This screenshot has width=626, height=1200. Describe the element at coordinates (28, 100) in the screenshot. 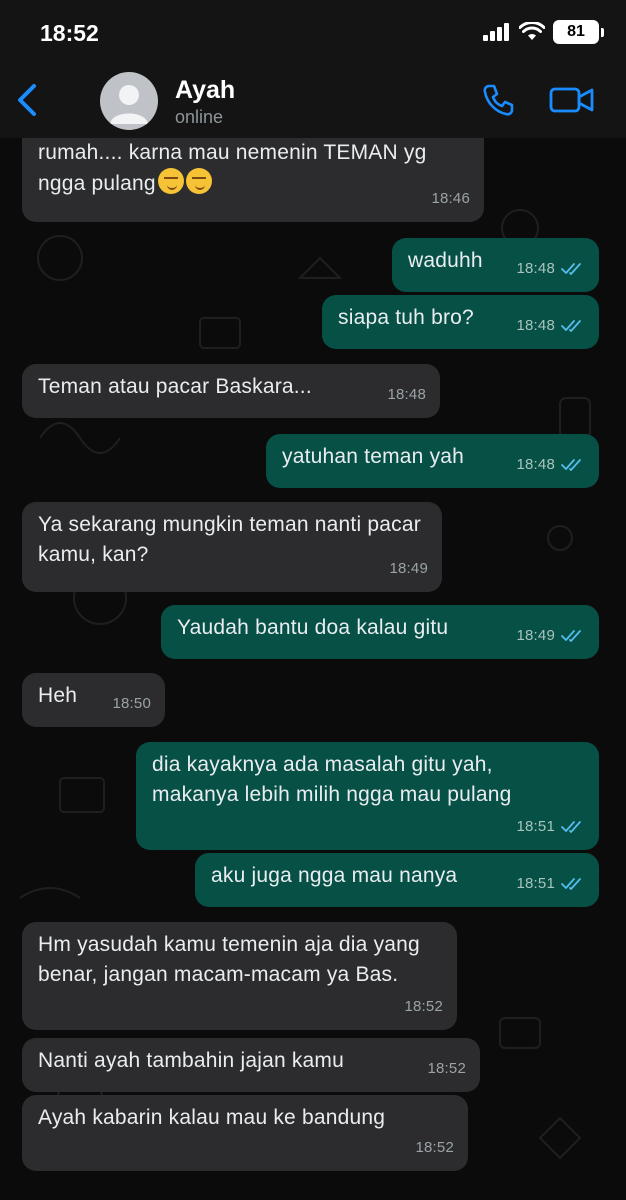

I see `chevron-left-icon` at that location.